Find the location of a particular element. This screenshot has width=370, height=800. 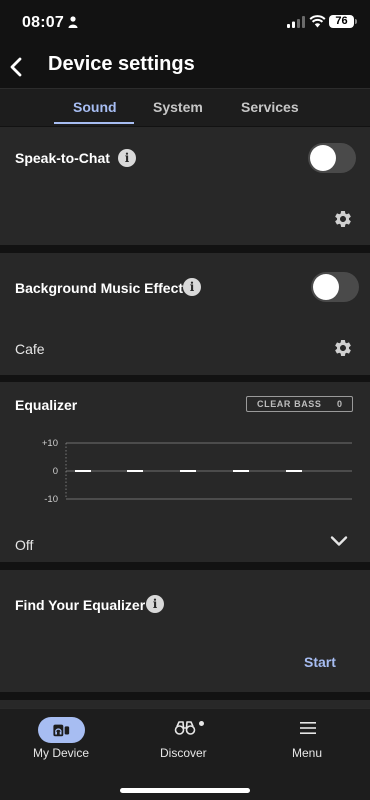

speak-to-chat-label: Speak-to-Chat is located at coordinates (62, 158).